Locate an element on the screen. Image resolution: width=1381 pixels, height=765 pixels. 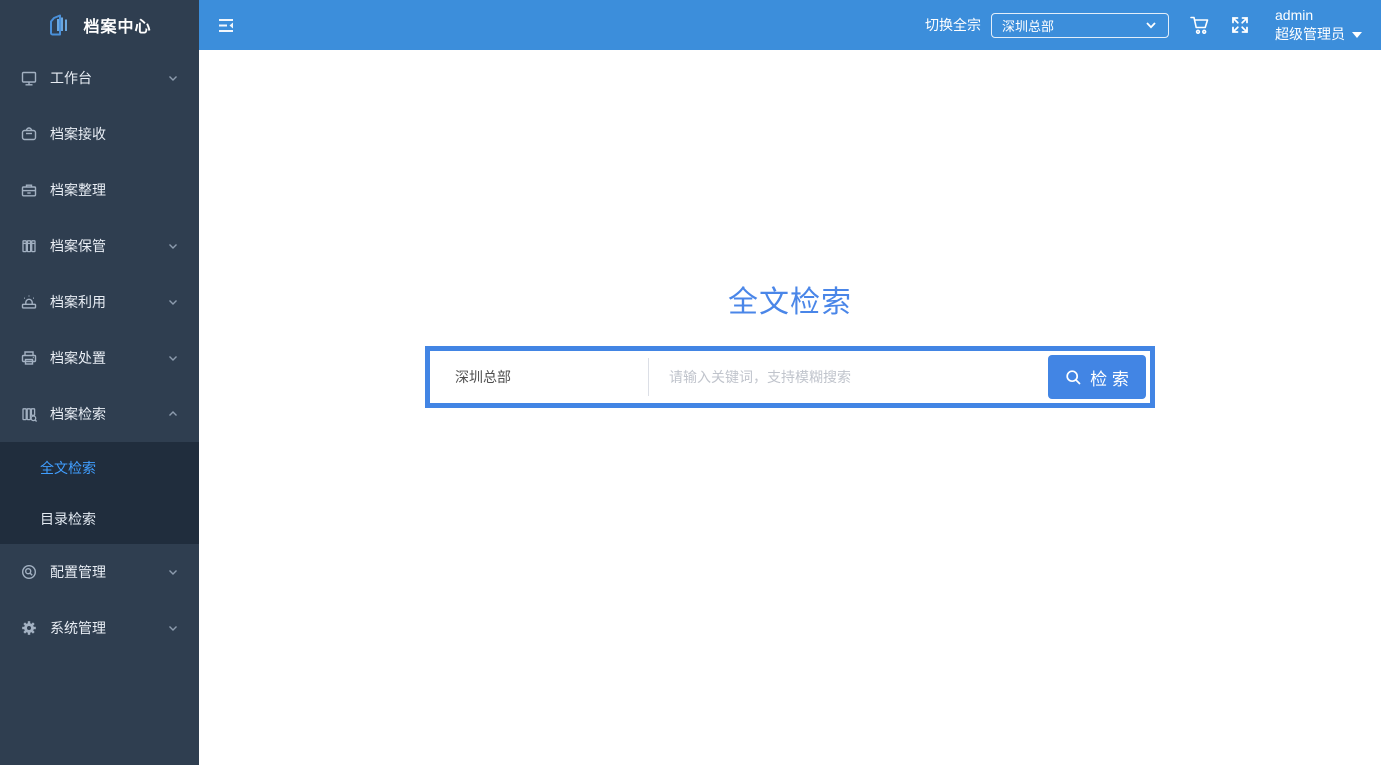
menu-fold-button is located at coordinates (226, 25).